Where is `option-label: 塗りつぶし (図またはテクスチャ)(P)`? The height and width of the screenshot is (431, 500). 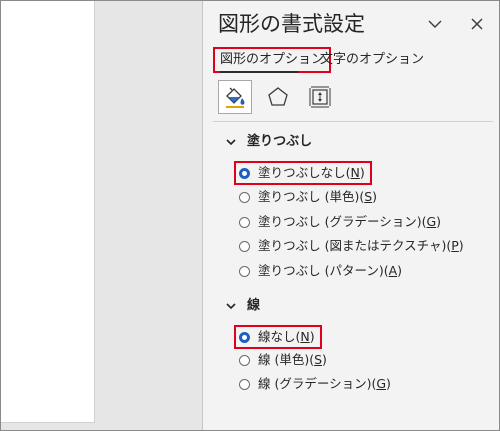 option-label: 塗りつぶし (図またはテクスチャ)(P) is located at coordinates (361, 245).